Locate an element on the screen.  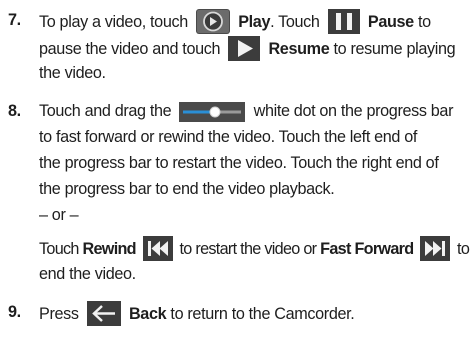
step-number: 7. is located at coordinates (14, 20).